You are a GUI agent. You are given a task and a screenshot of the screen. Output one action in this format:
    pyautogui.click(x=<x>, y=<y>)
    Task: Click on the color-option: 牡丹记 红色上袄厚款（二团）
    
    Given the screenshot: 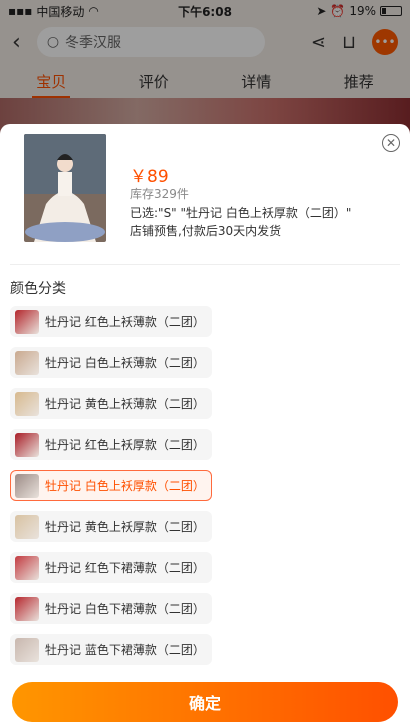 What is the action you would take?
    pyautogui.click(x=111, y=444)
    